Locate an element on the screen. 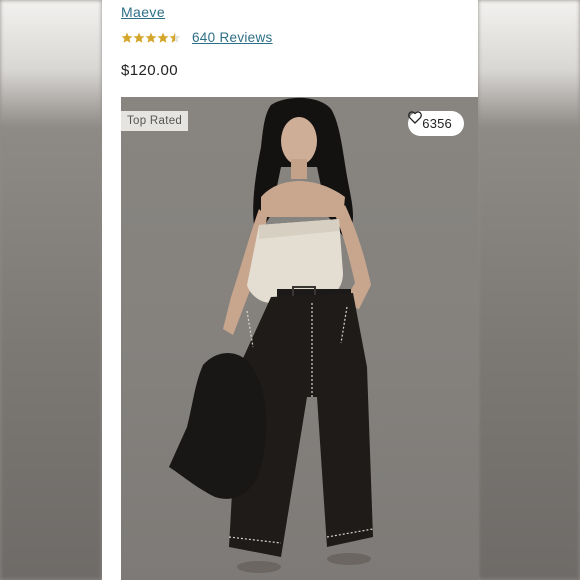  reviews-link: 640 Reviews is located at coordinates (232, 37).